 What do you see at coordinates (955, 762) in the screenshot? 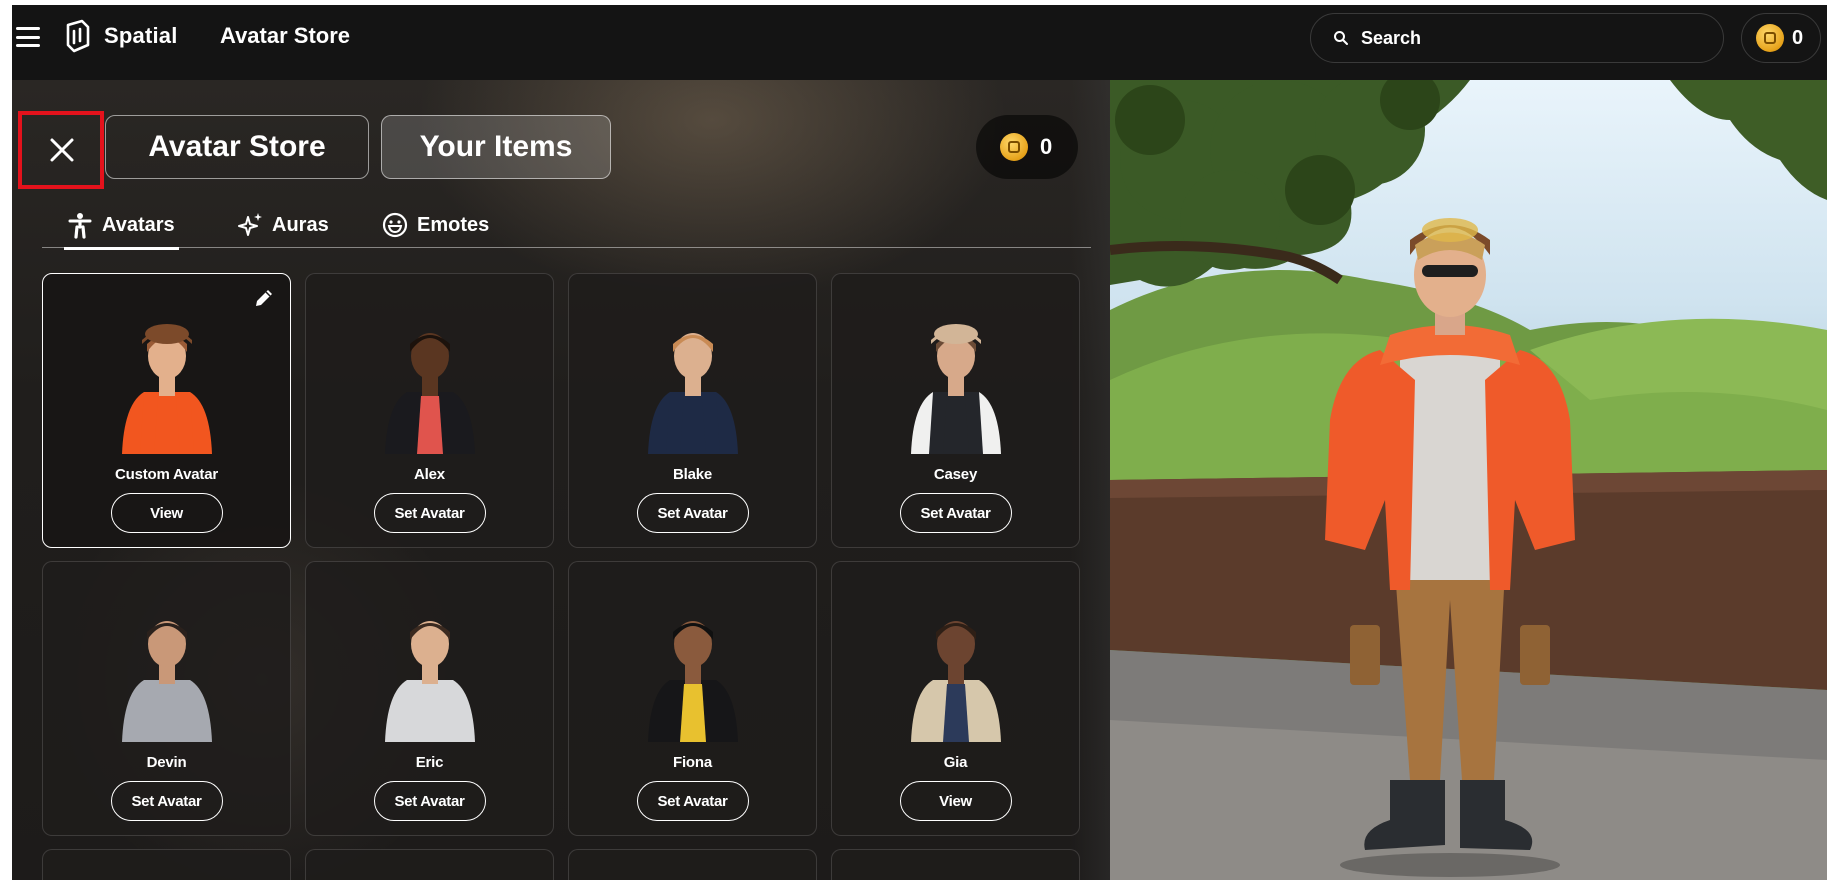
I see `avatar-name: Gia` at bounding box center [955, 762].